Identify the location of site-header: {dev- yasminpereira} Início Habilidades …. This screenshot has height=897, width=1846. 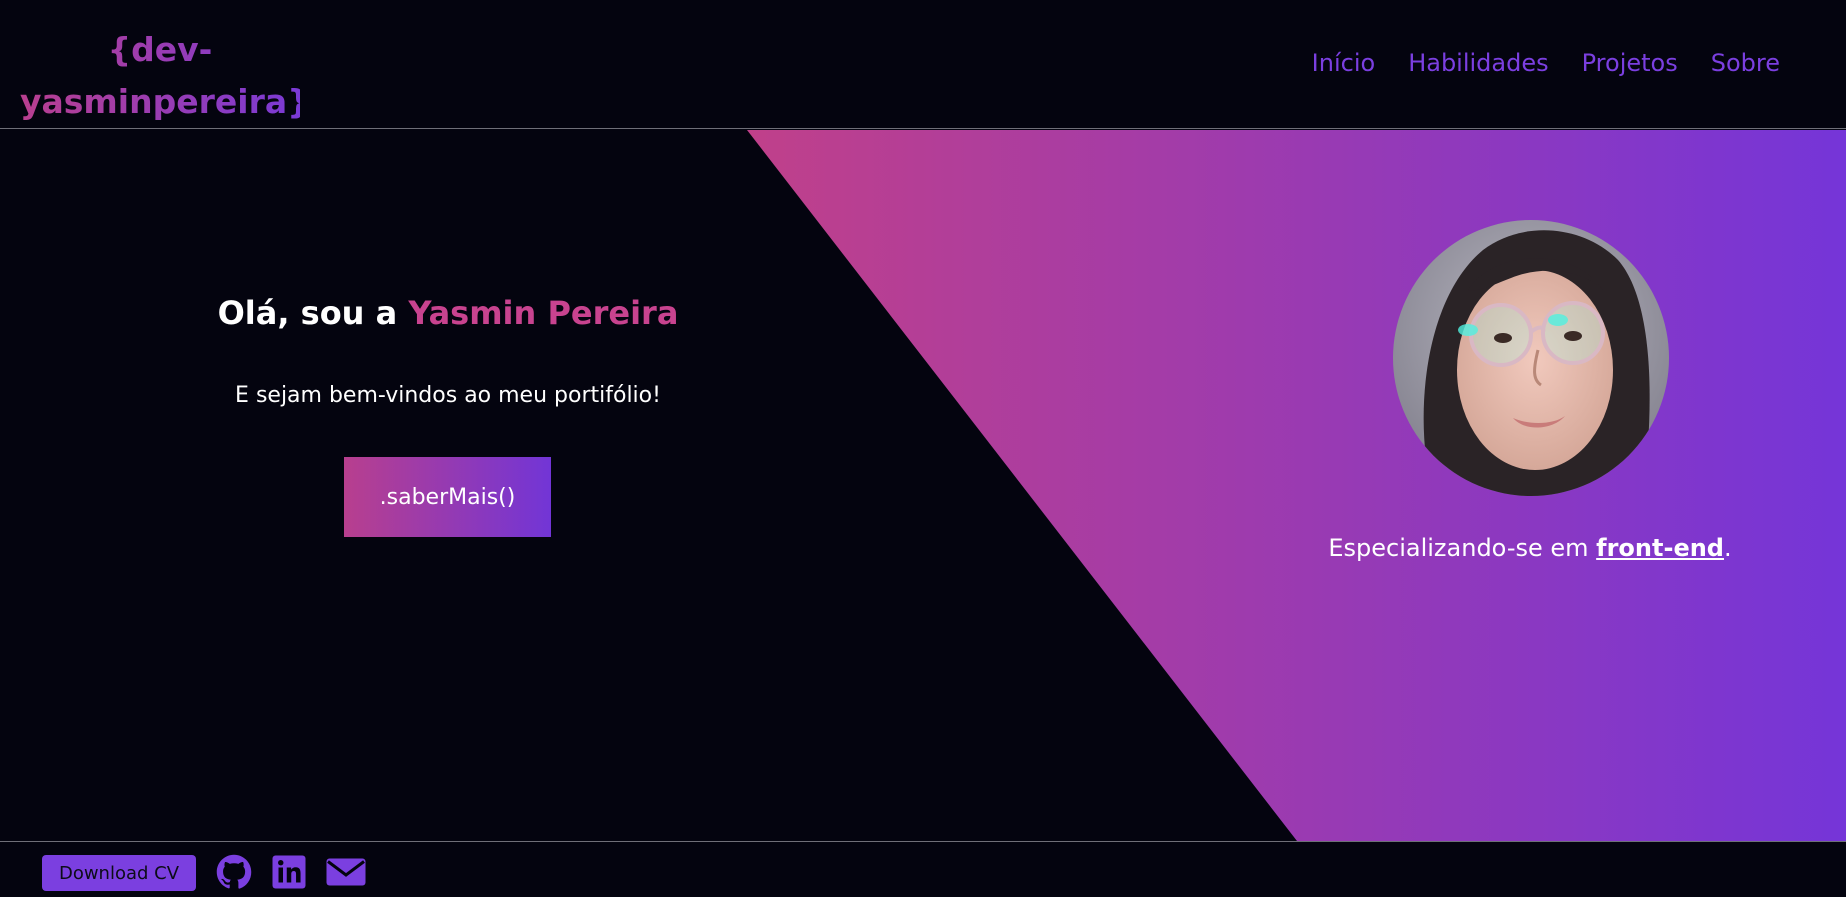
(923, 64).